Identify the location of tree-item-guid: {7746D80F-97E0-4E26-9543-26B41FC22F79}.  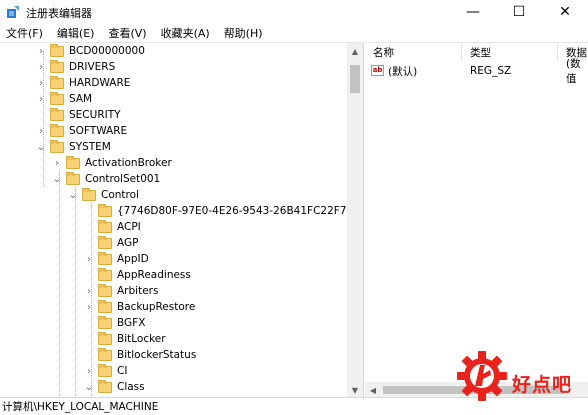
(222, 211).